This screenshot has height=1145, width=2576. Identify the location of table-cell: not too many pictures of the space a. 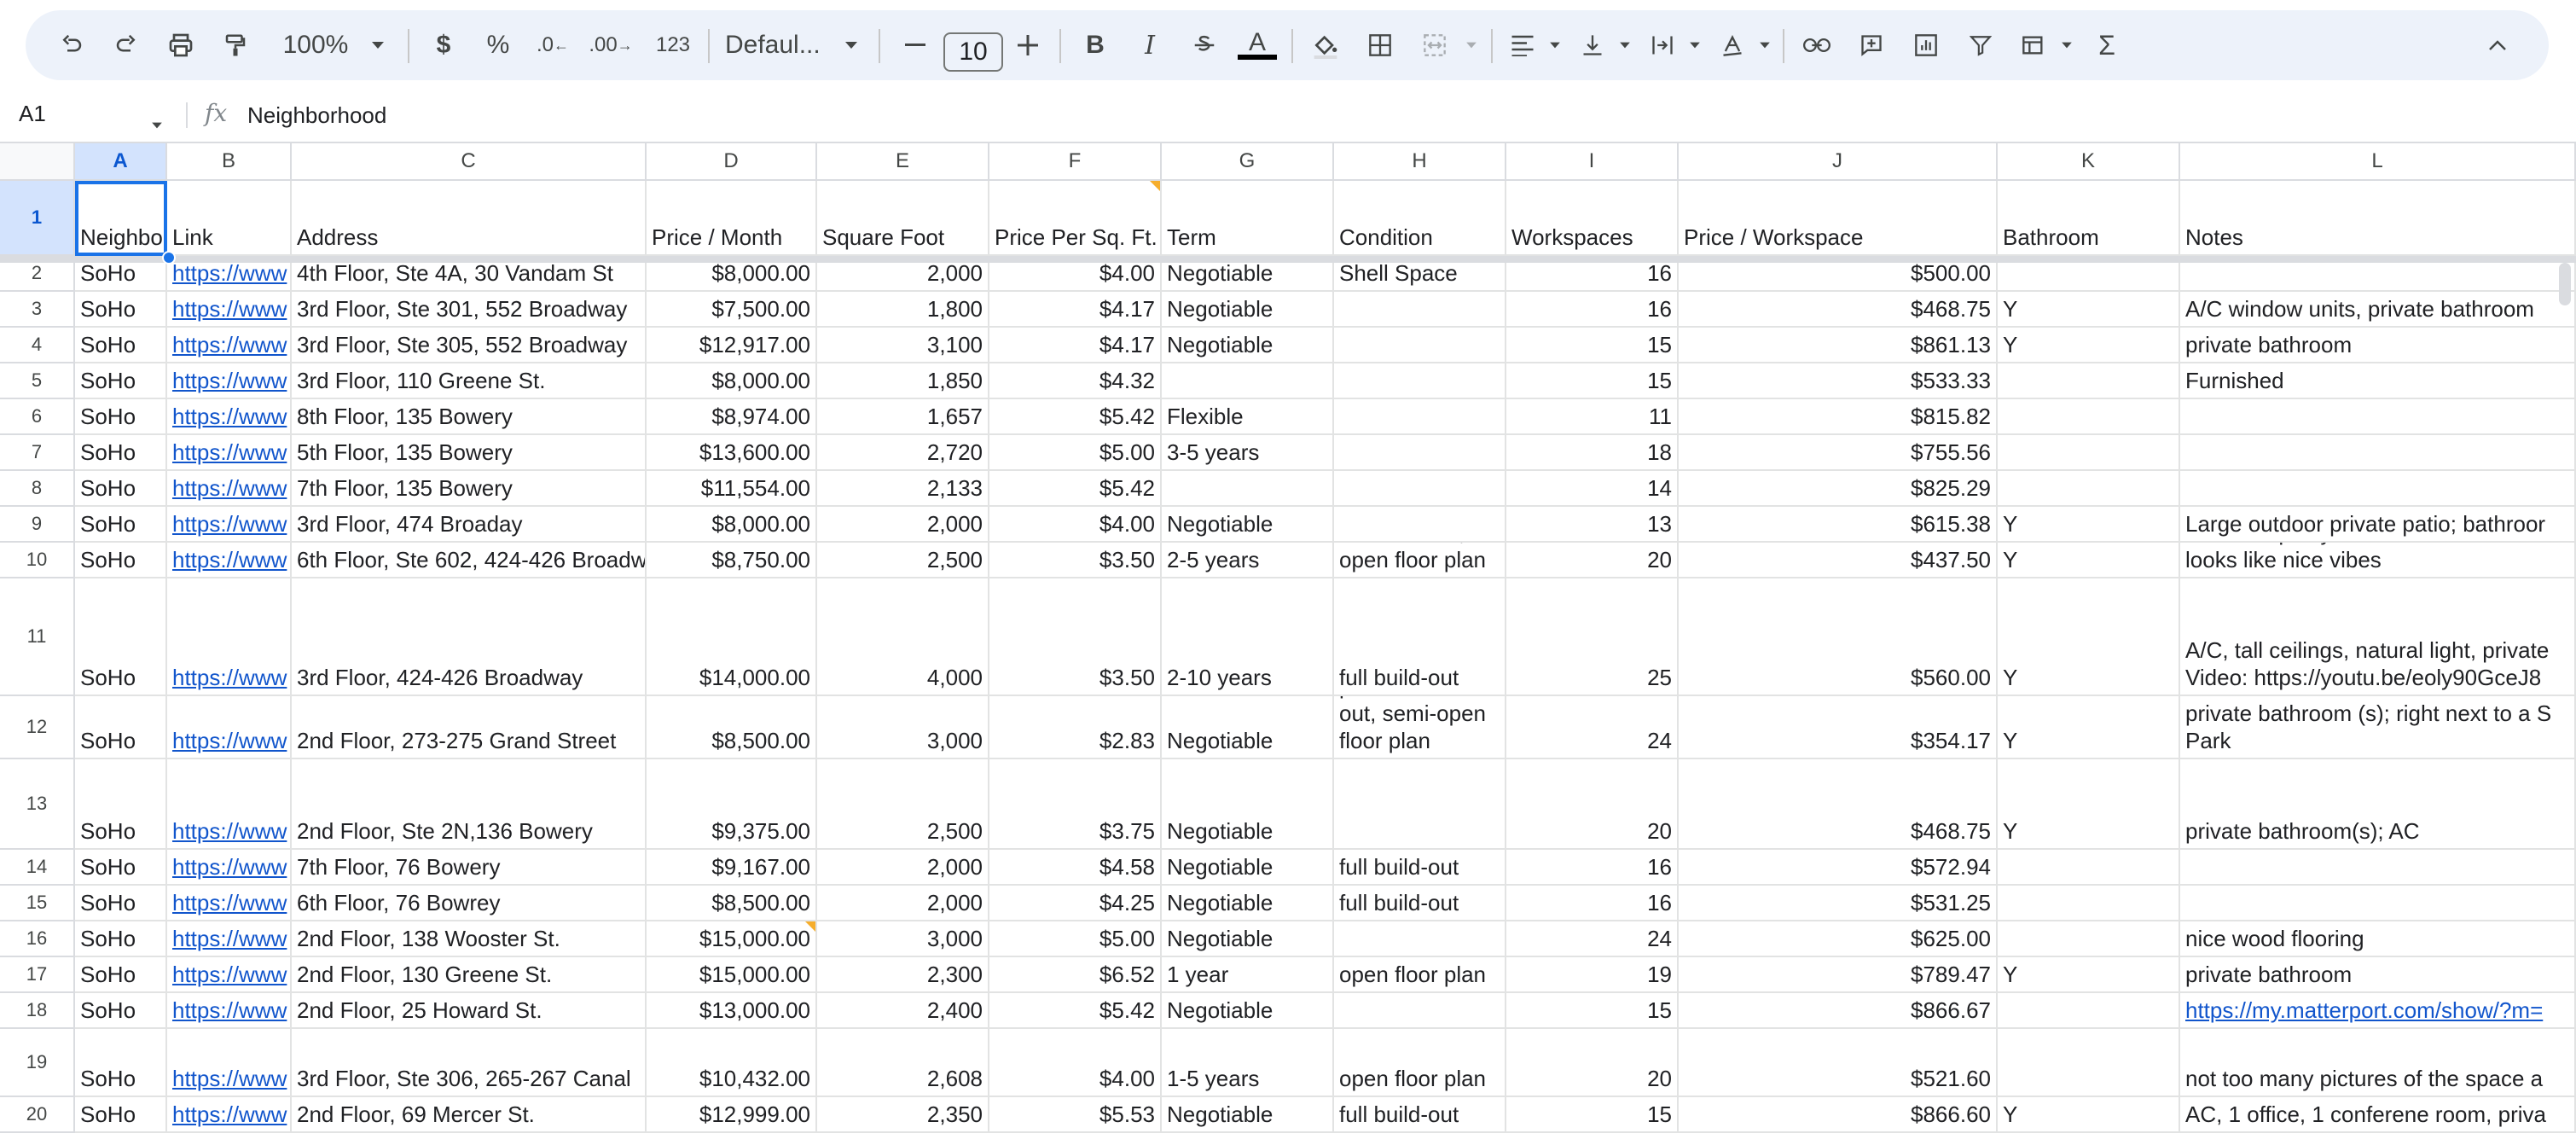
(2378, 1063).